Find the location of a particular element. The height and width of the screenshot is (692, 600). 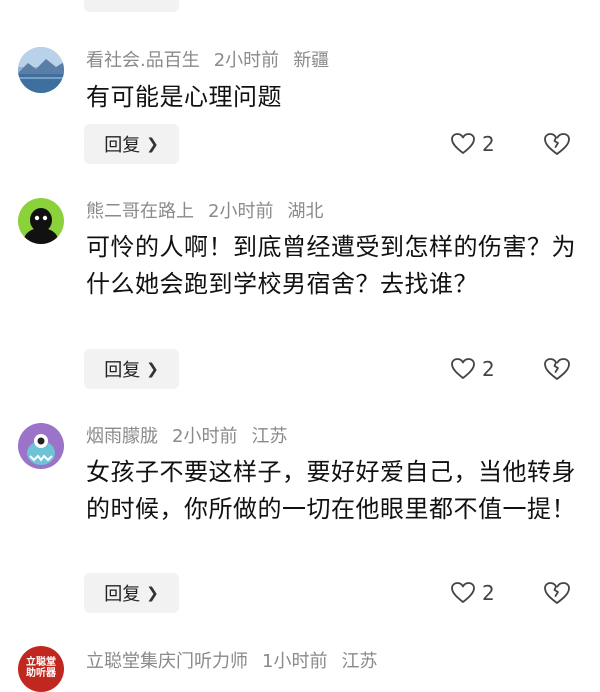

username: 立聪堂集庆门听力师 is located at coordinates (167, 661).